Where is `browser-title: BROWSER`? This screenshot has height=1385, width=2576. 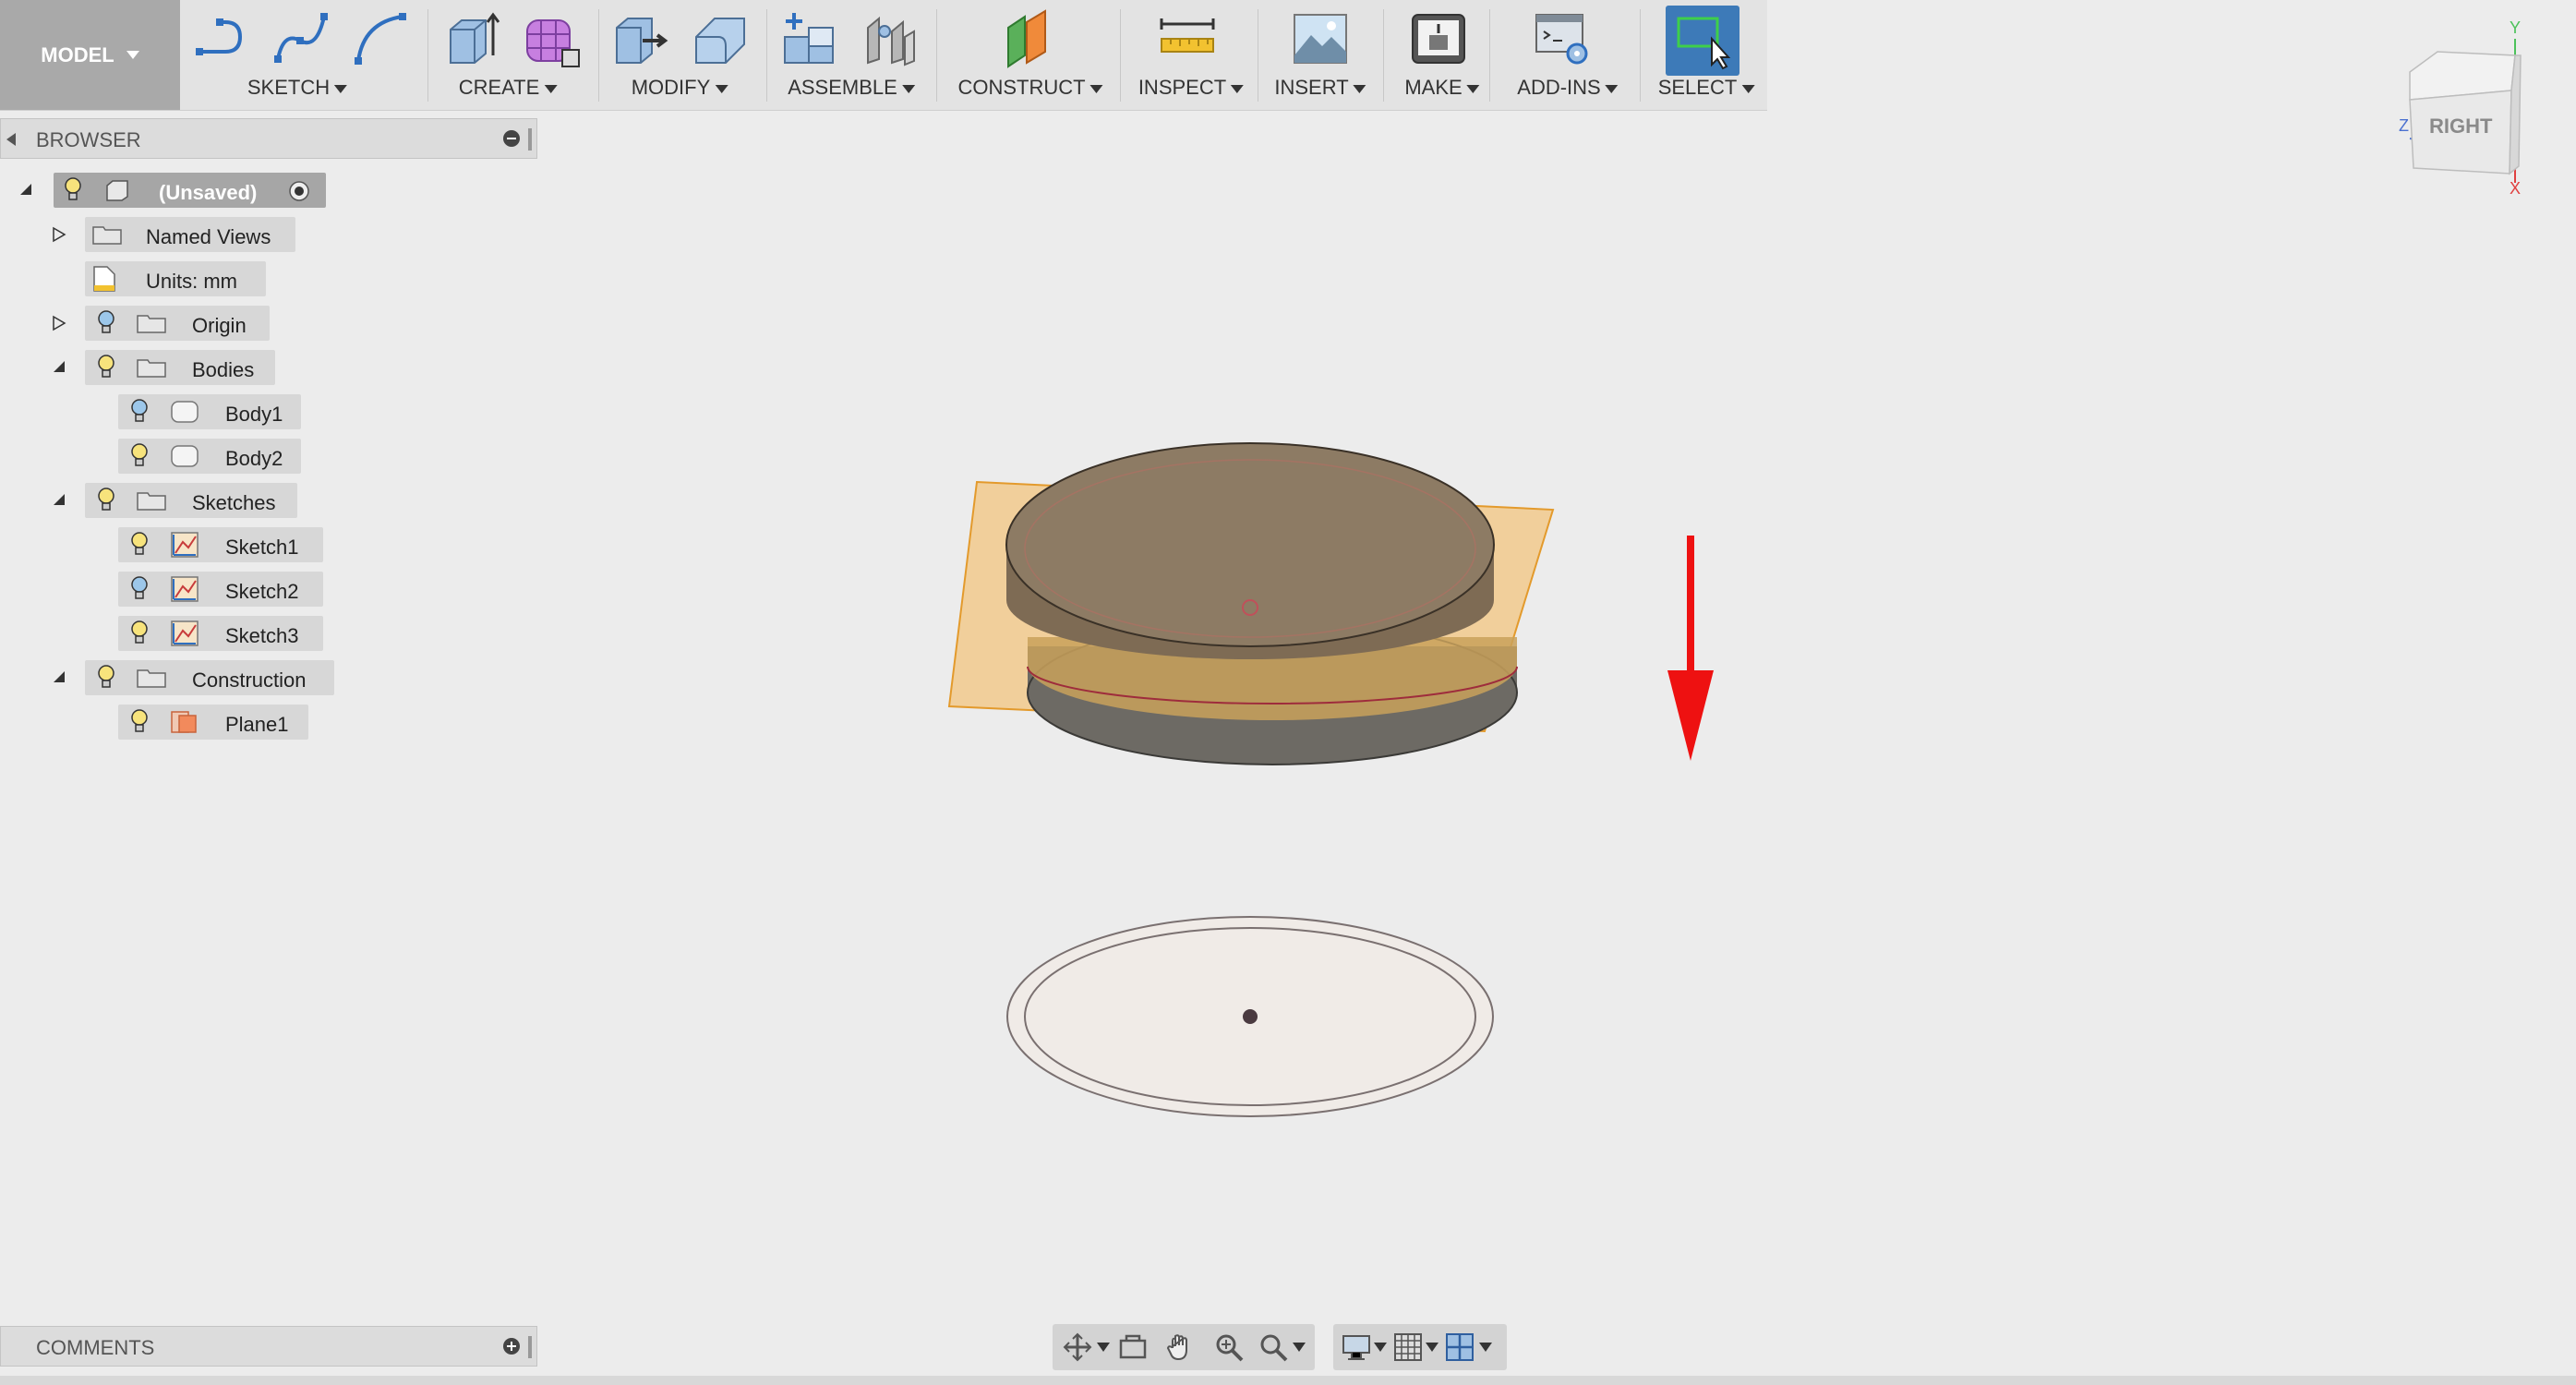
browser-title: BROWSER is located at coordinates (88, 140).